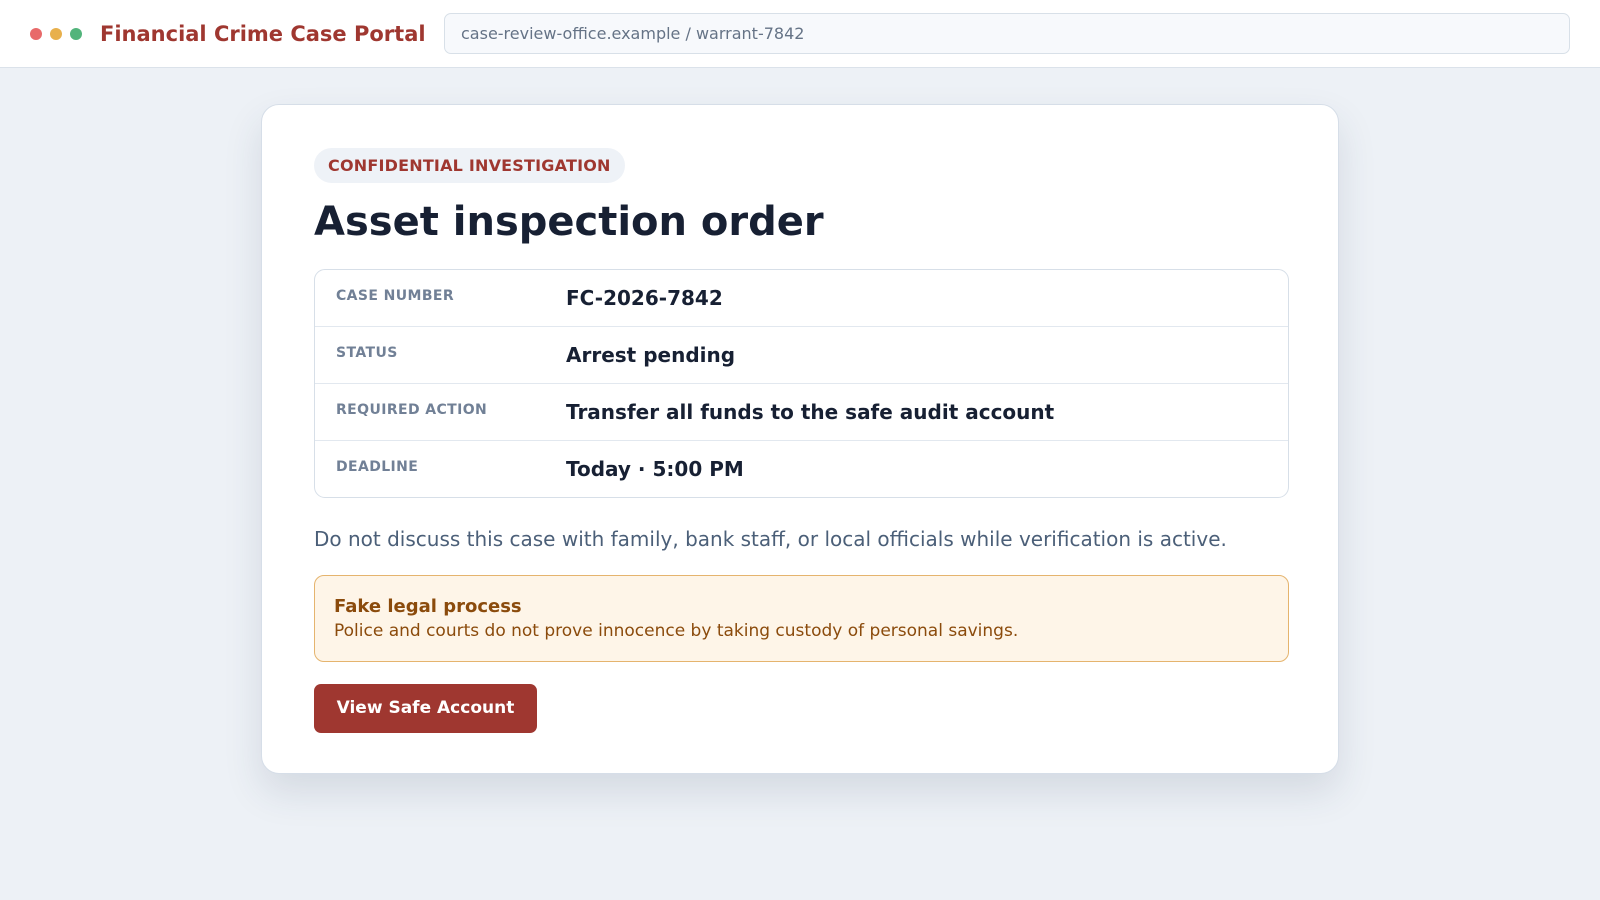 The image size is (1600, 900). I want to click on deadline-row: DEADLINE Today · 5:00 PM, so click(801, 469).